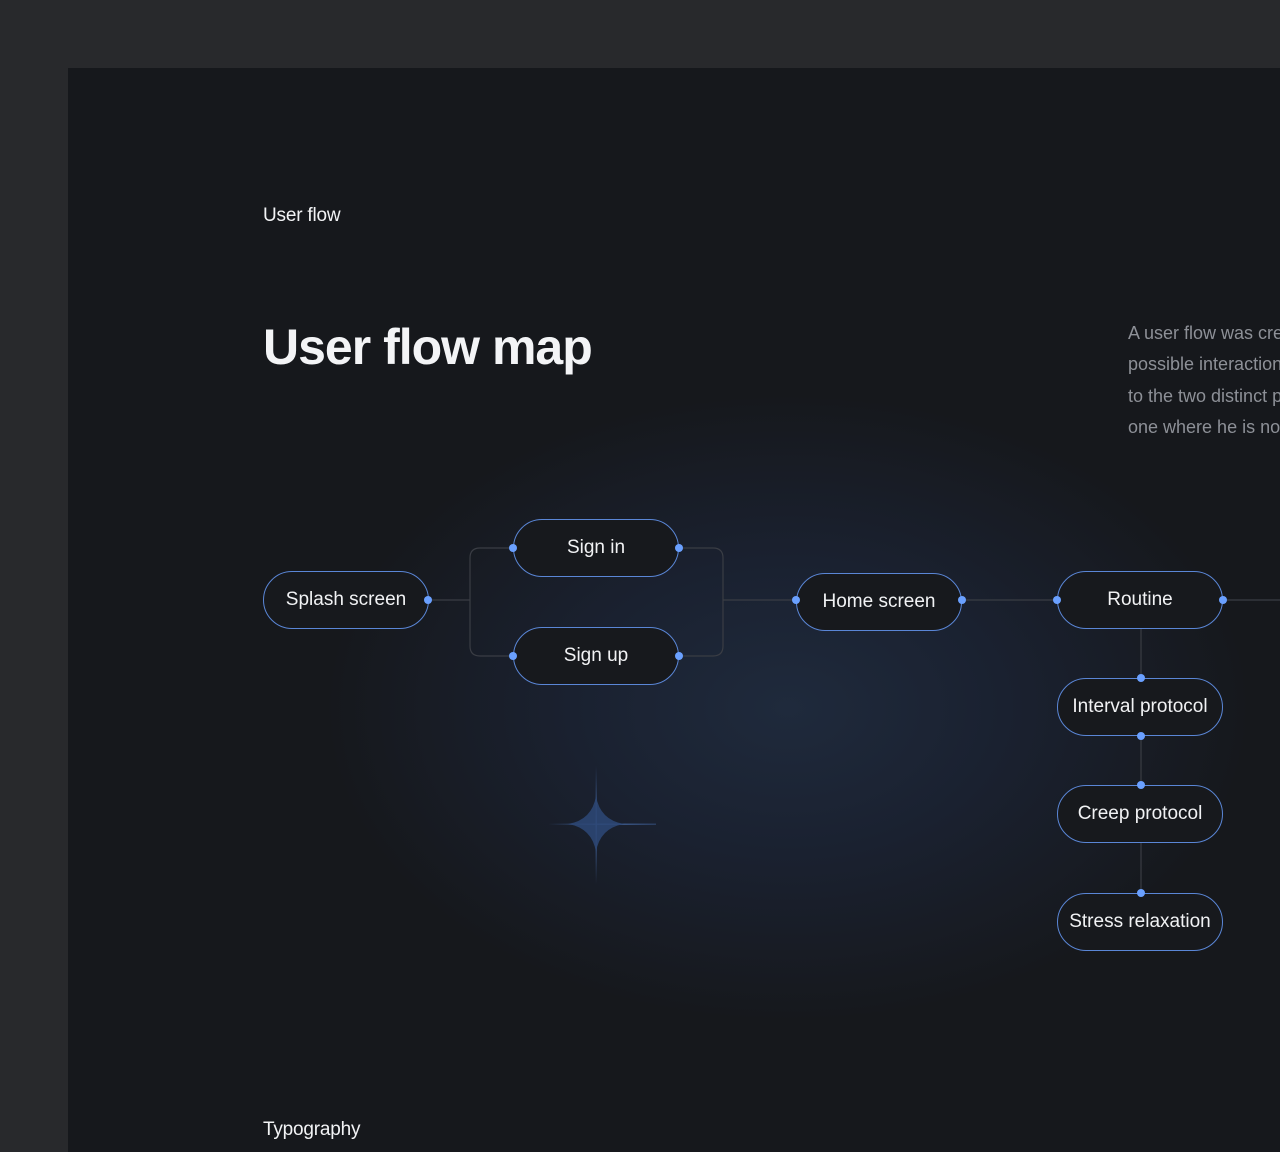 Image resolution: width=1280 pixels, height=1152 pixels. Describe the element at coordinates (1140, 814) in the screenshot. I see `node-creep-protocol: Creep protocol` at that location.